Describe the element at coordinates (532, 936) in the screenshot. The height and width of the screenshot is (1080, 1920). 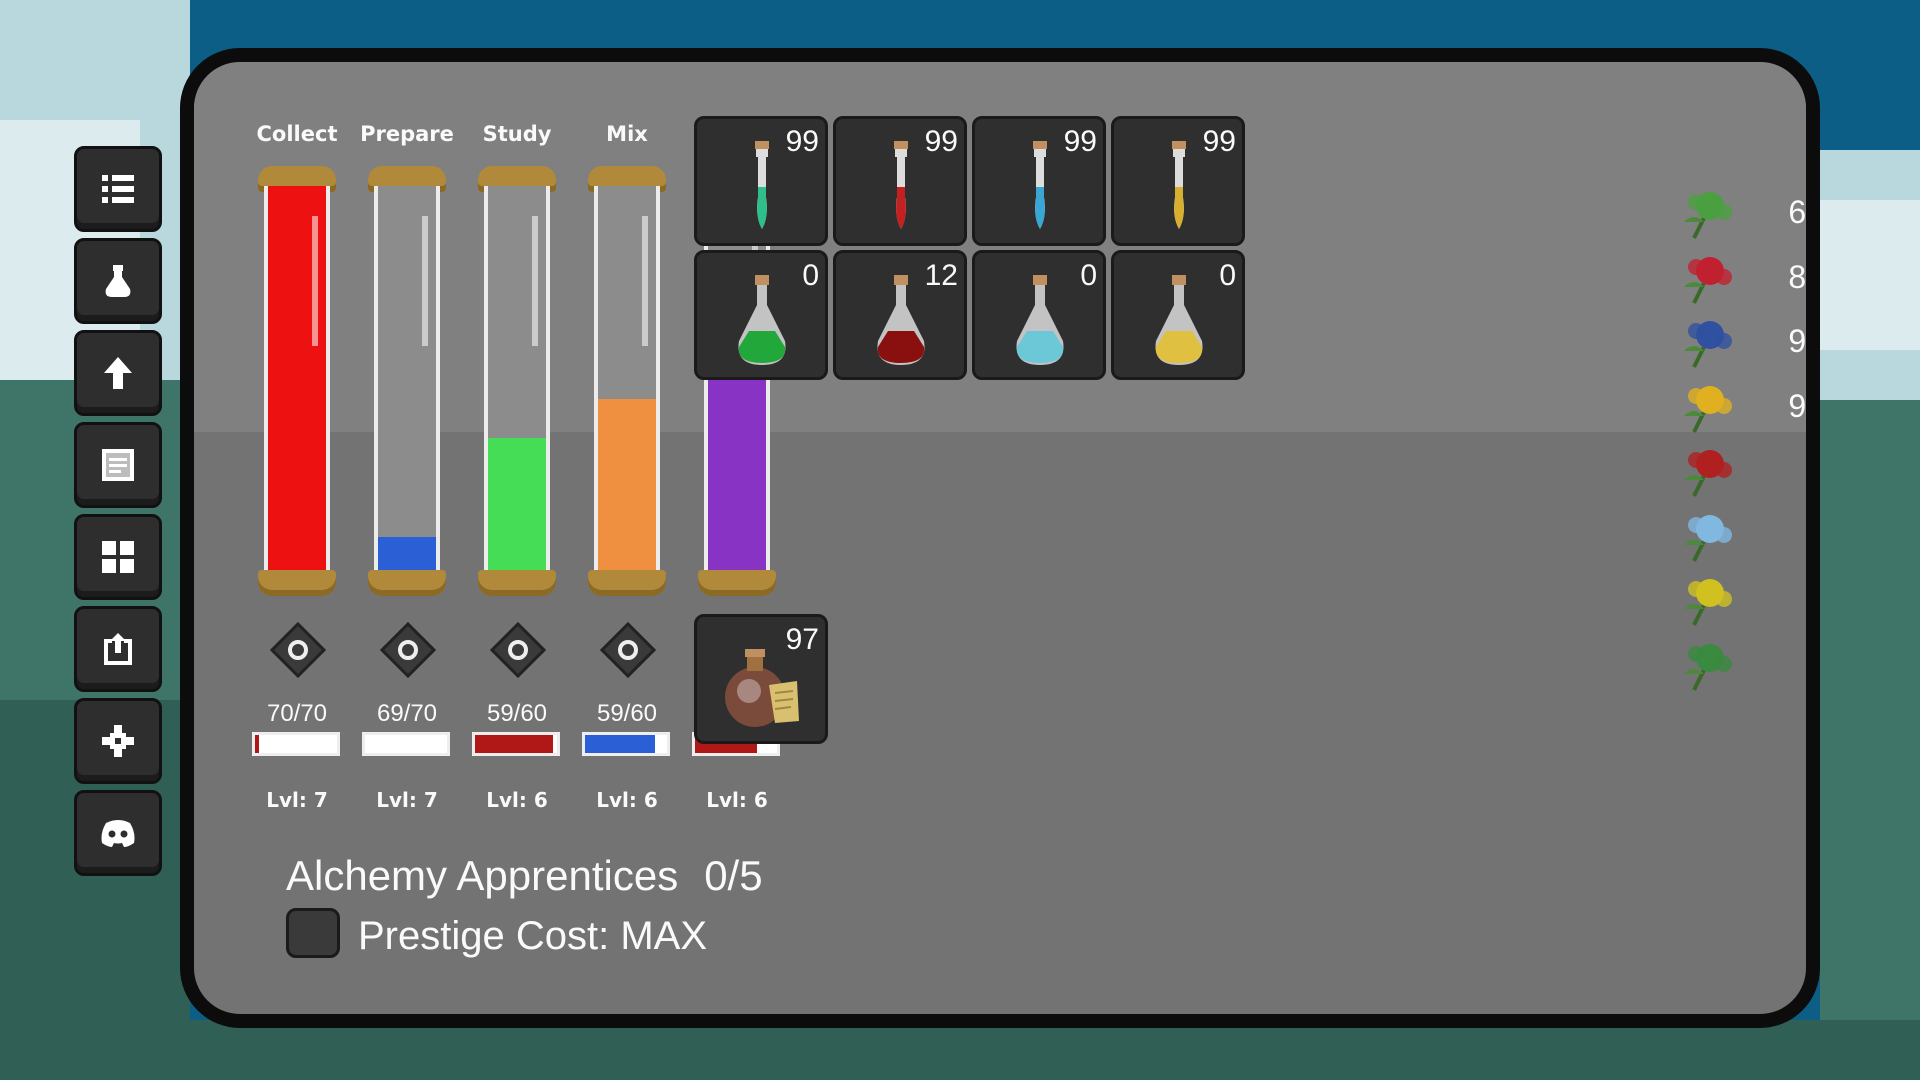
I see `prestige-cost-label: Prestige Cost: MAX` at that location.